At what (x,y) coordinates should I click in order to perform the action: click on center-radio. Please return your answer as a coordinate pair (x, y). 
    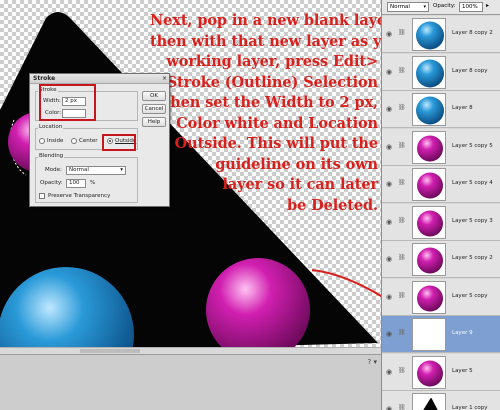
    Looking at the image, I should click on (74, 141).